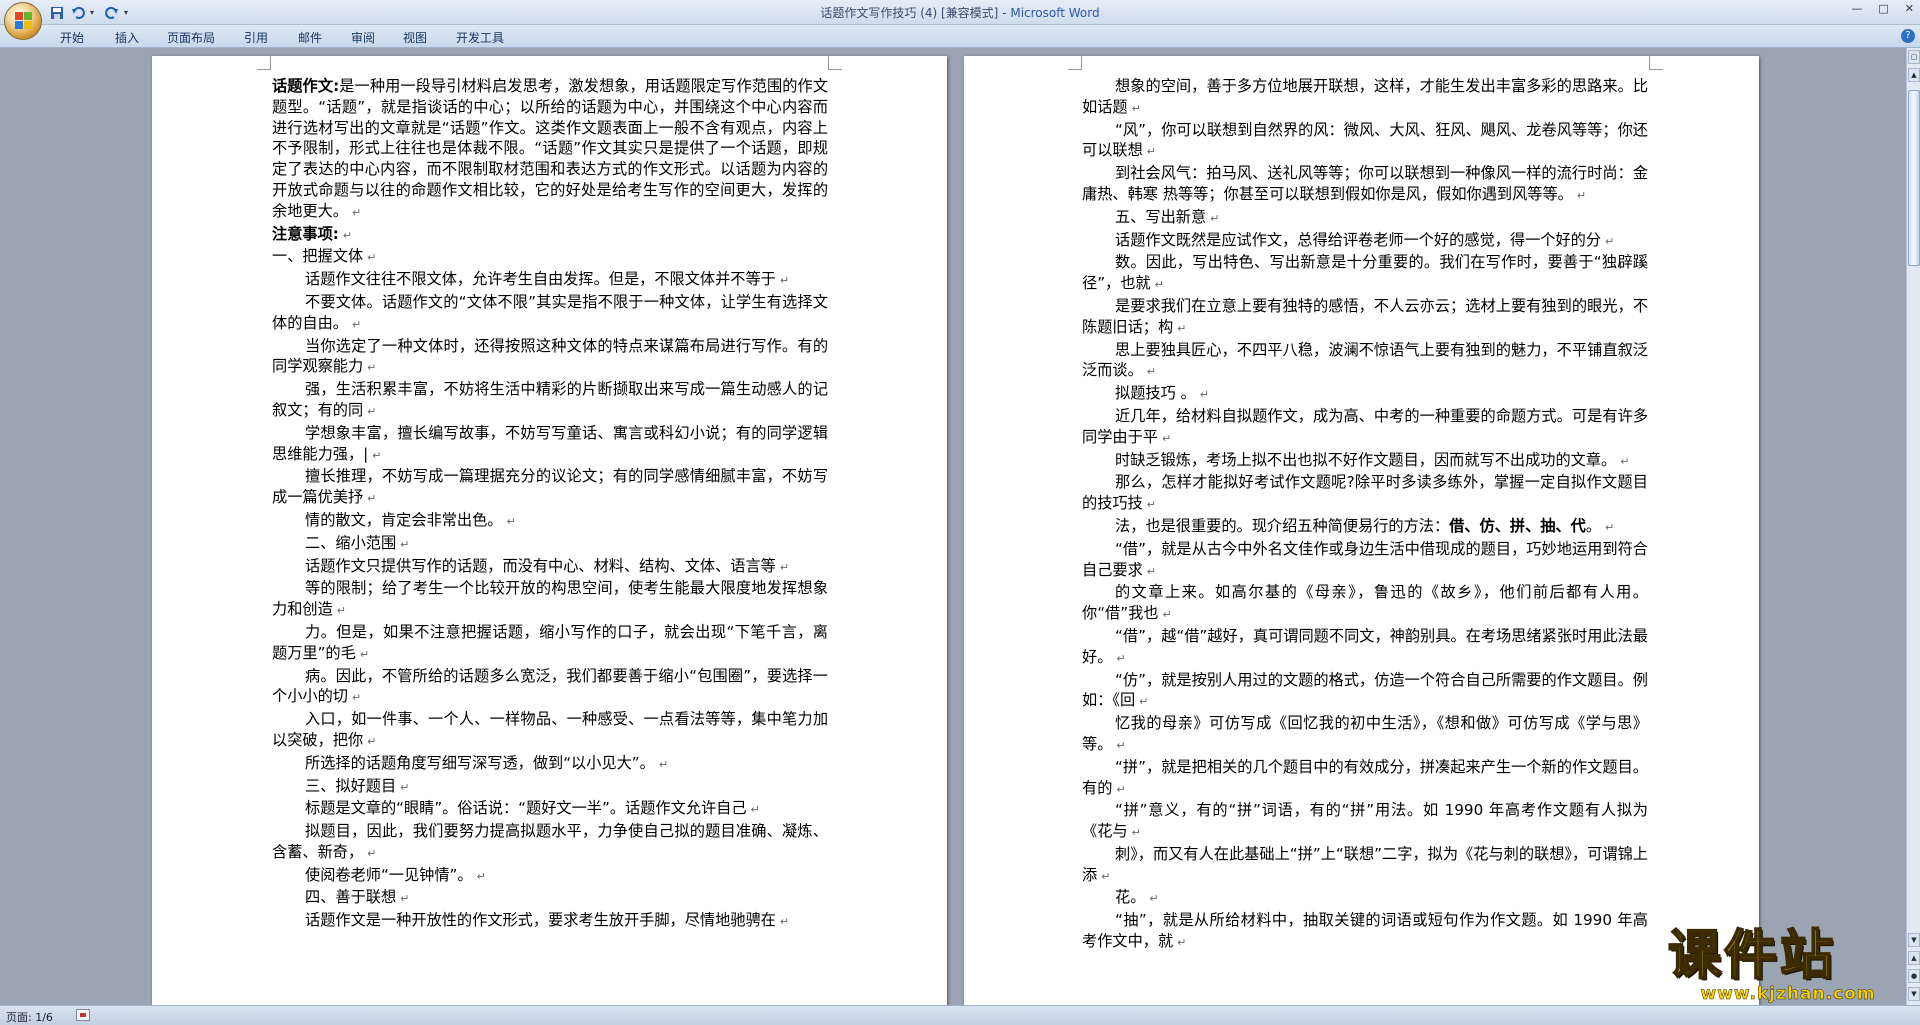 The height and width of the screenshot is (1025, 1920). What do you see at coordinates (72, 37) in the screenshot?
I see `tab-home: 开始` at bounding box center [72, 37].